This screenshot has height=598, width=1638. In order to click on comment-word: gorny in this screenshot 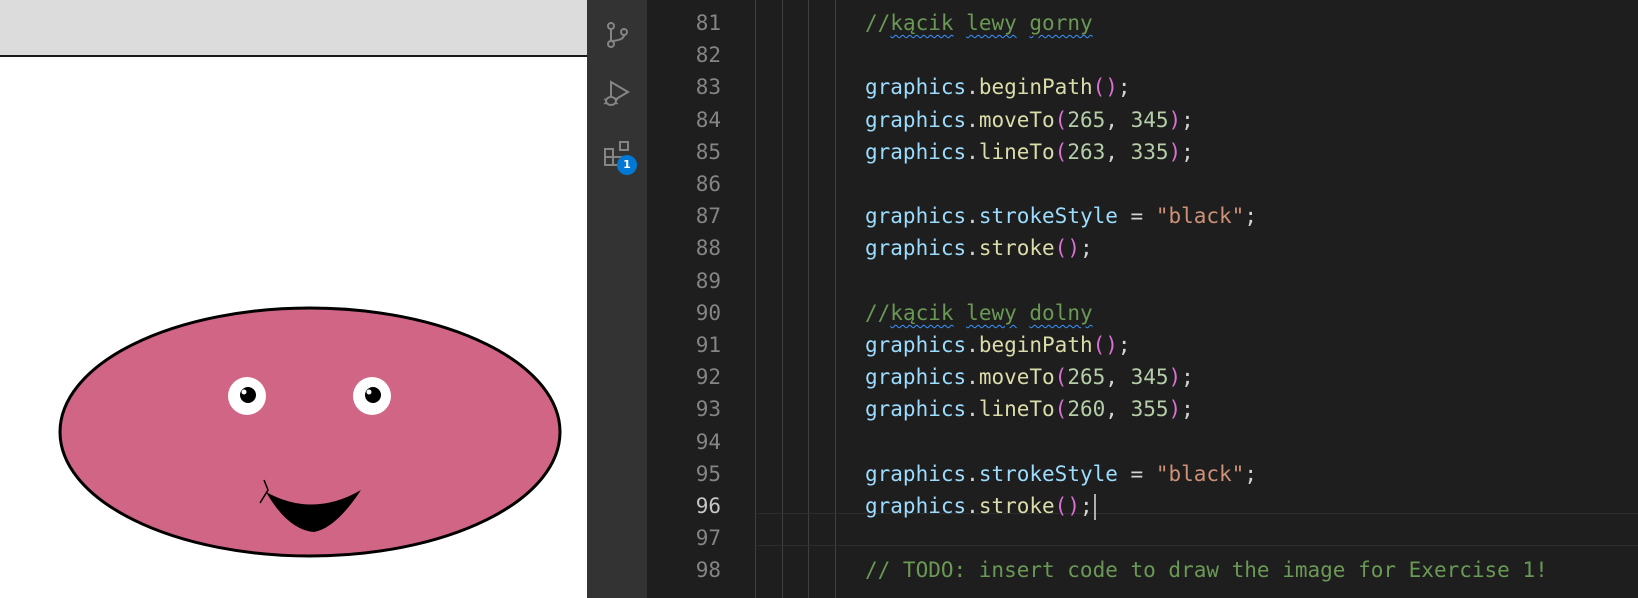, I will do `click(1061, 23)`.